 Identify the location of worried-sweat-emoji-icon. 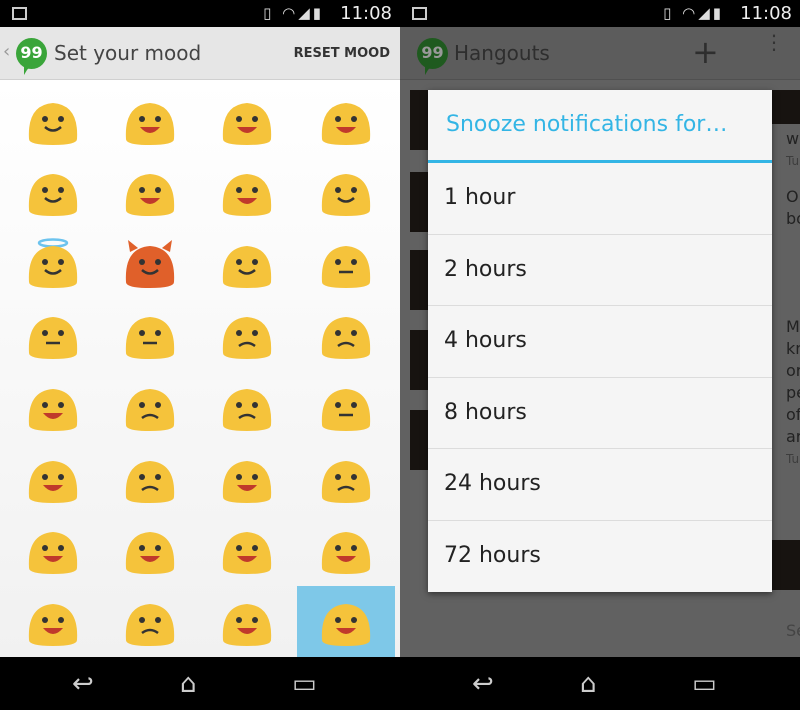
(150, 553).